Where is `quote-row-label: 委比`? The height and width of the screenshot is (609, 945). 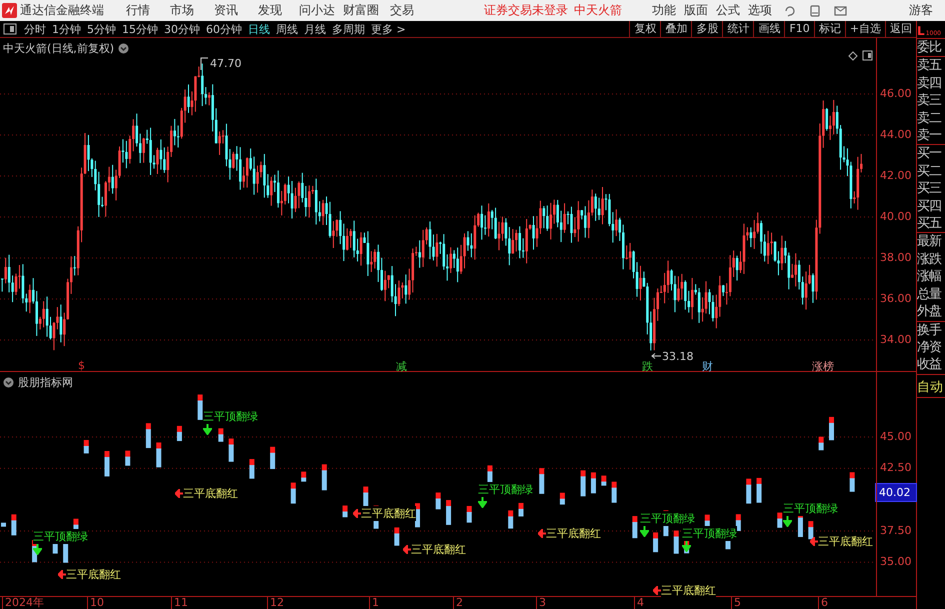 quote-row-label: 委比 is located at coordinates (929, 47).